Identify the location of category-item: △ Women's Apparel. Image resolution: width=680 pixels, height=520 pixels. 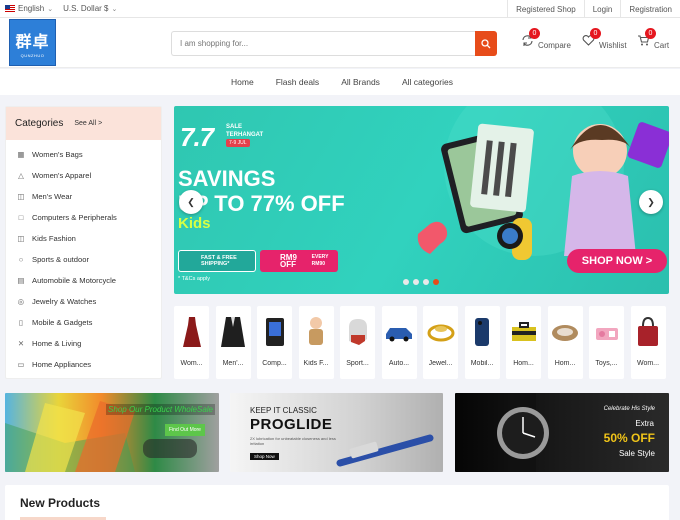
(83, 175).